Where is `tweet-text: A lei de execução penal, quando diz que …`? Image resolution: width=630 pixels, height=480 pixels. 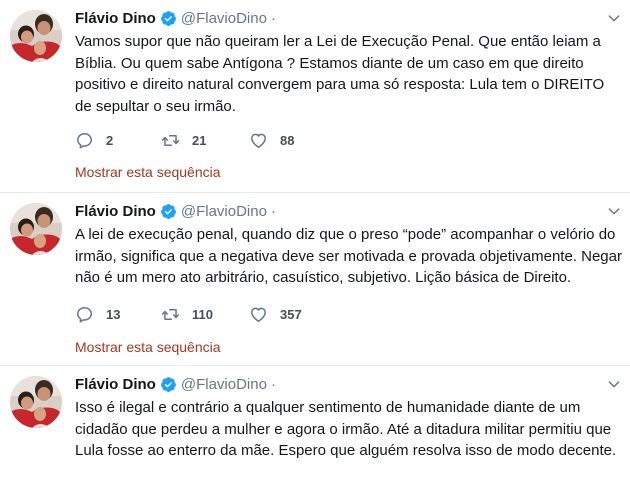 tweet-text: A lei de execução penal, quando diz que … is located at coordinates (348, 256).